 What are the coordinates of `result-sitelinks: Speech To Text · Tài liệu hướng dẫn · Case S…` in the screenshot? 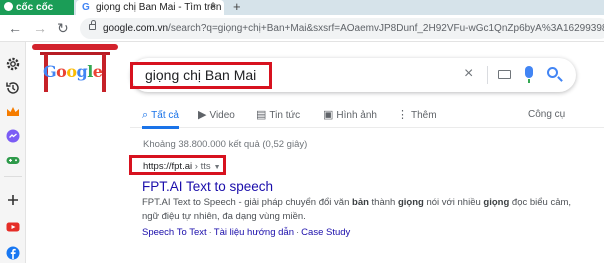 It's located at (246, 233).